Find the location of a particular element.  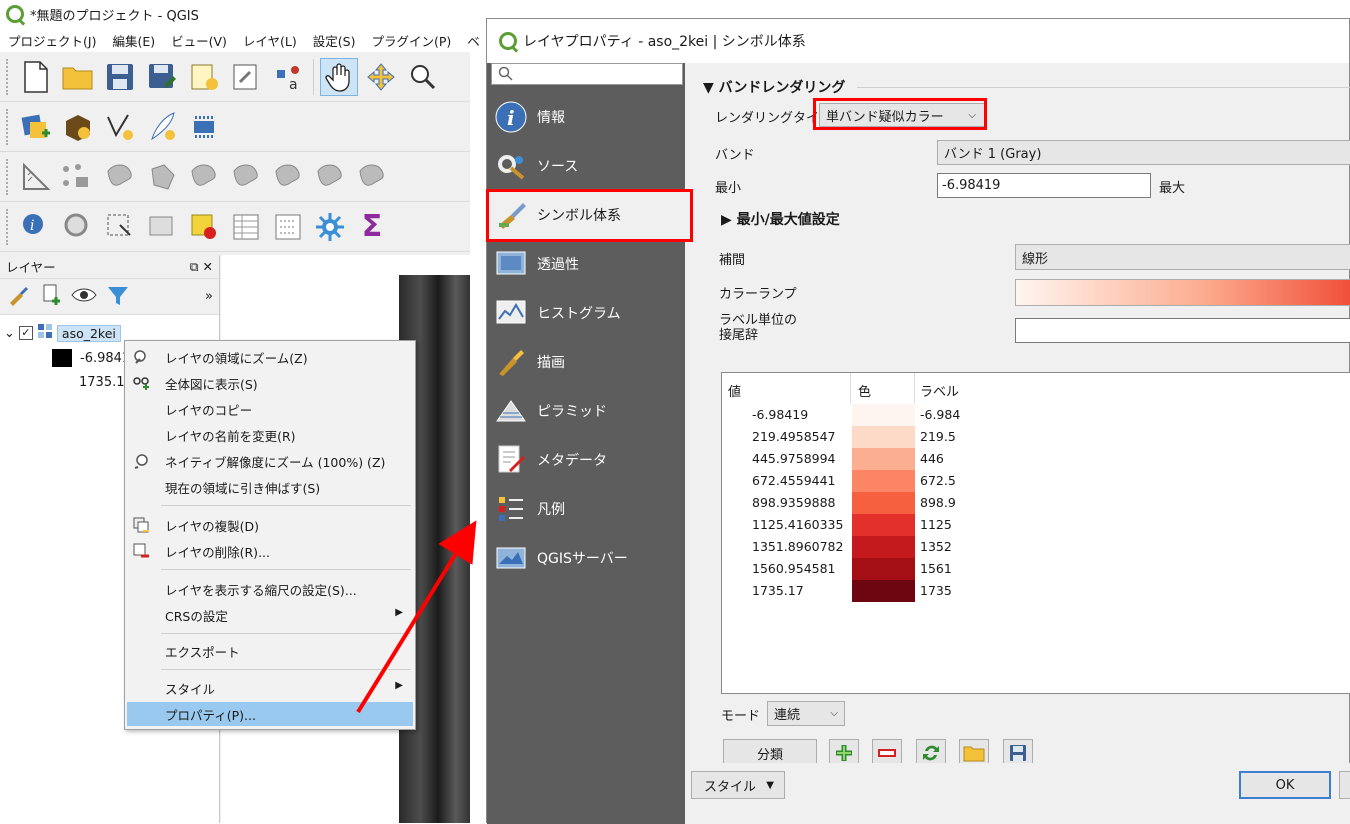

deselect-all-icon is located at coordinates (204, 227).